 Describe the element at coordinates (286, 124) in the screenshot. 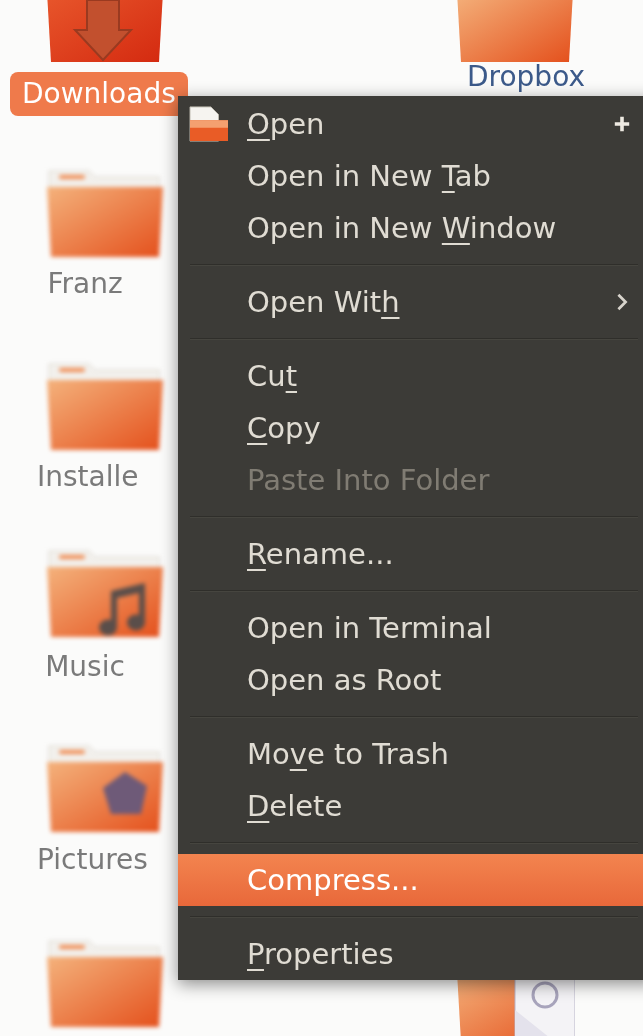

I see `menu-item: Open` at that location.